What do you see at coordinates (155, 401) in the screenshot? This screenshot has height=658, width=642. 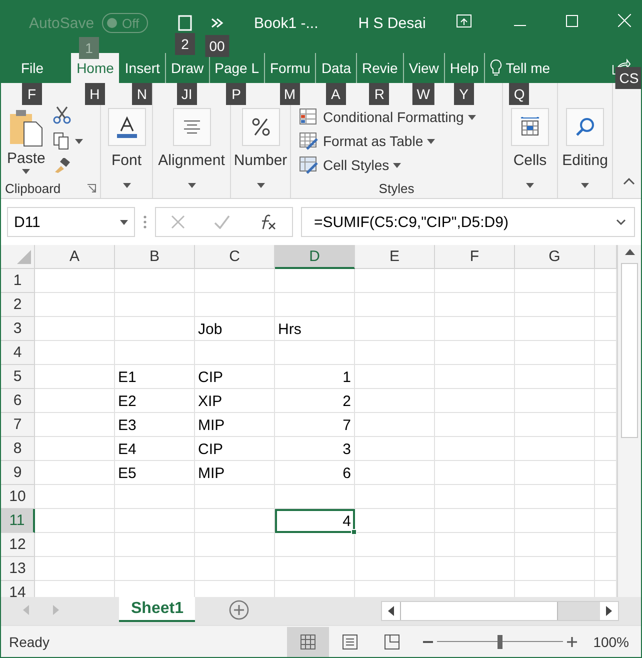 I see `table-cell: E2` at bounding box center [155, 401].